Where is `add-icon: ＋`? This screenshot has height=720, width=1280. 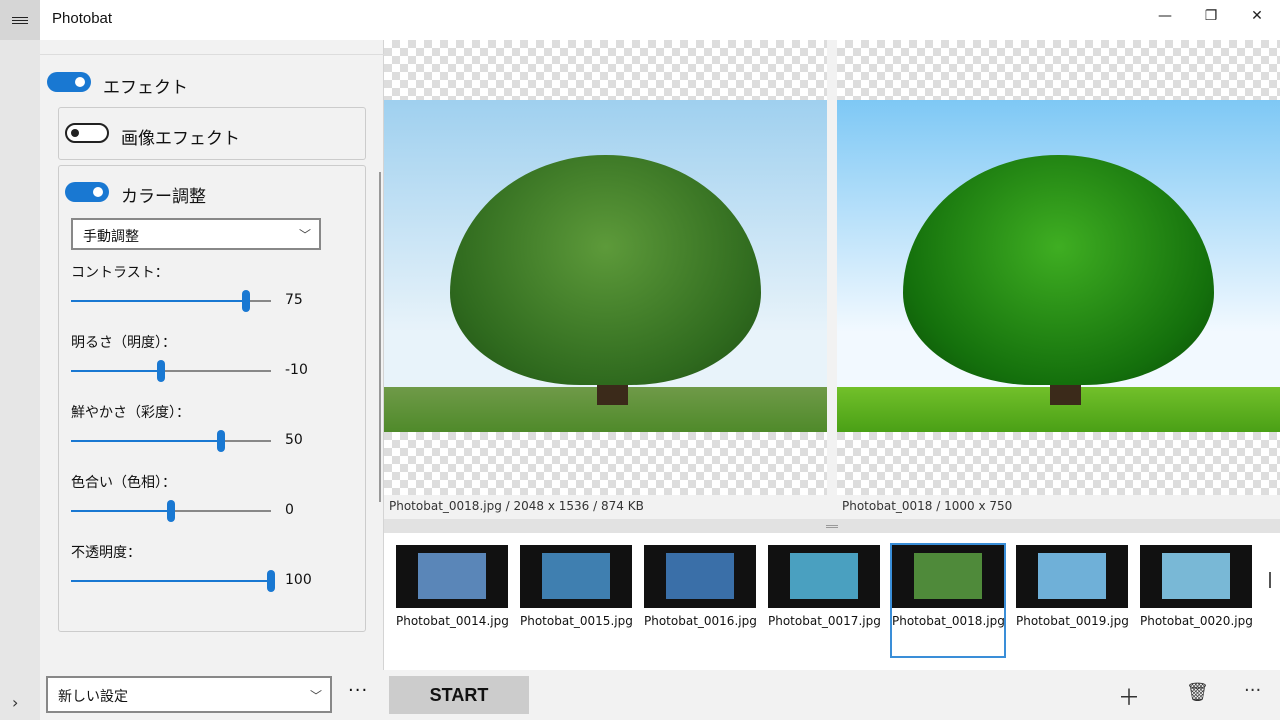 add-icon: ＋ is located at coordinates (1129, 696).